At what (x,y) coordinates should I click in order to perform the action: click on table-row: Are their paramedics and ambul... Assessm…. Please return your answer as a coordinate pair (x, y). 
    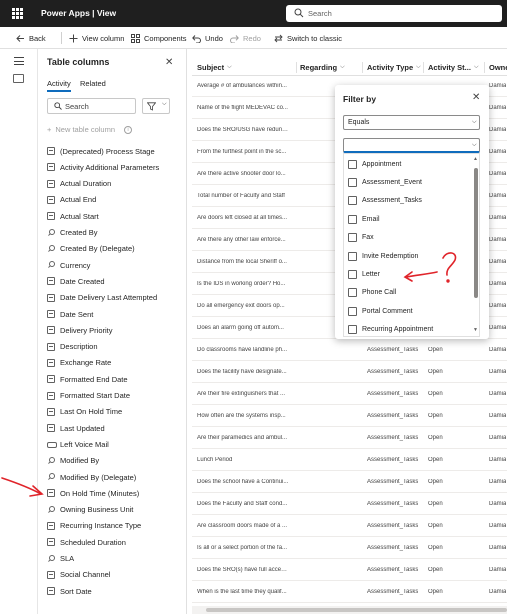
    Looking at the image, I should click on (349, 438).